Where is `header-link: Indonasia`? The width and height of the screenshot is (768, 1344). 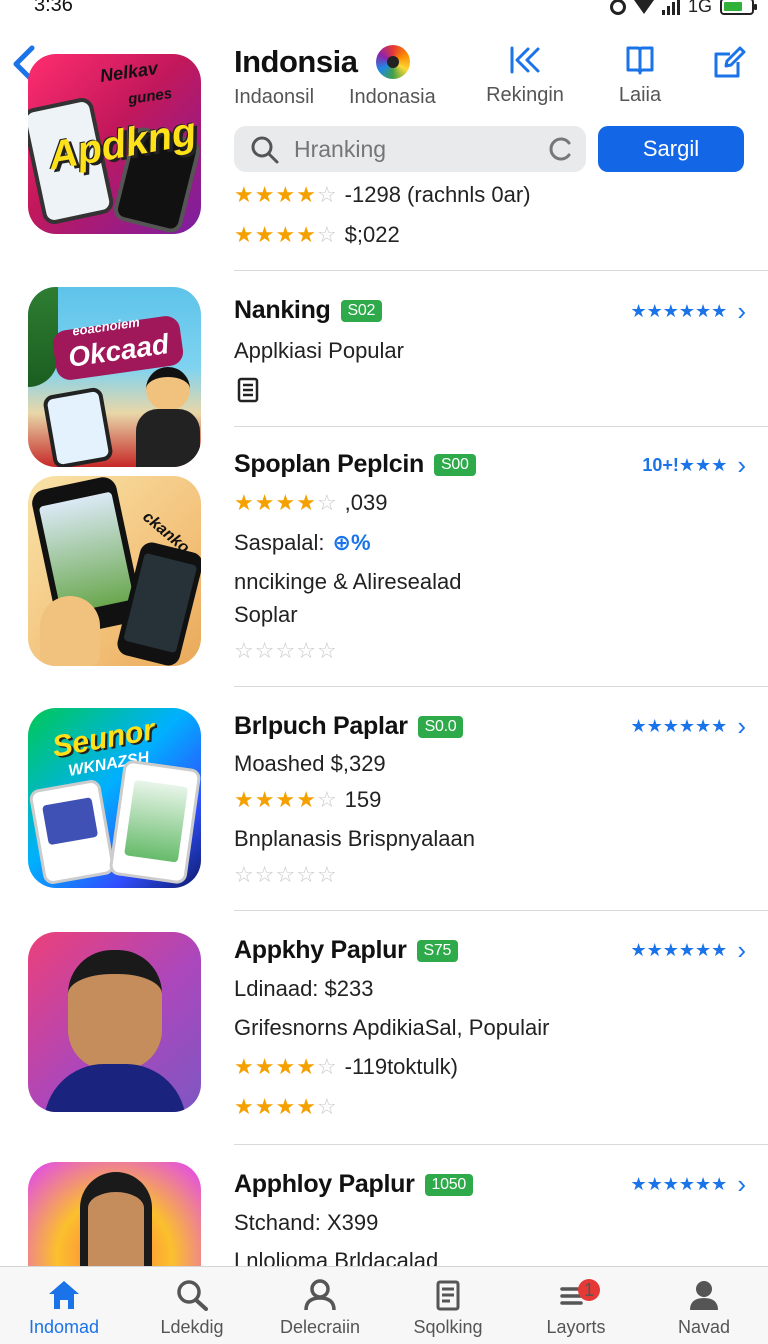
header-link: Indonasia is located at coordinates (392, 97).